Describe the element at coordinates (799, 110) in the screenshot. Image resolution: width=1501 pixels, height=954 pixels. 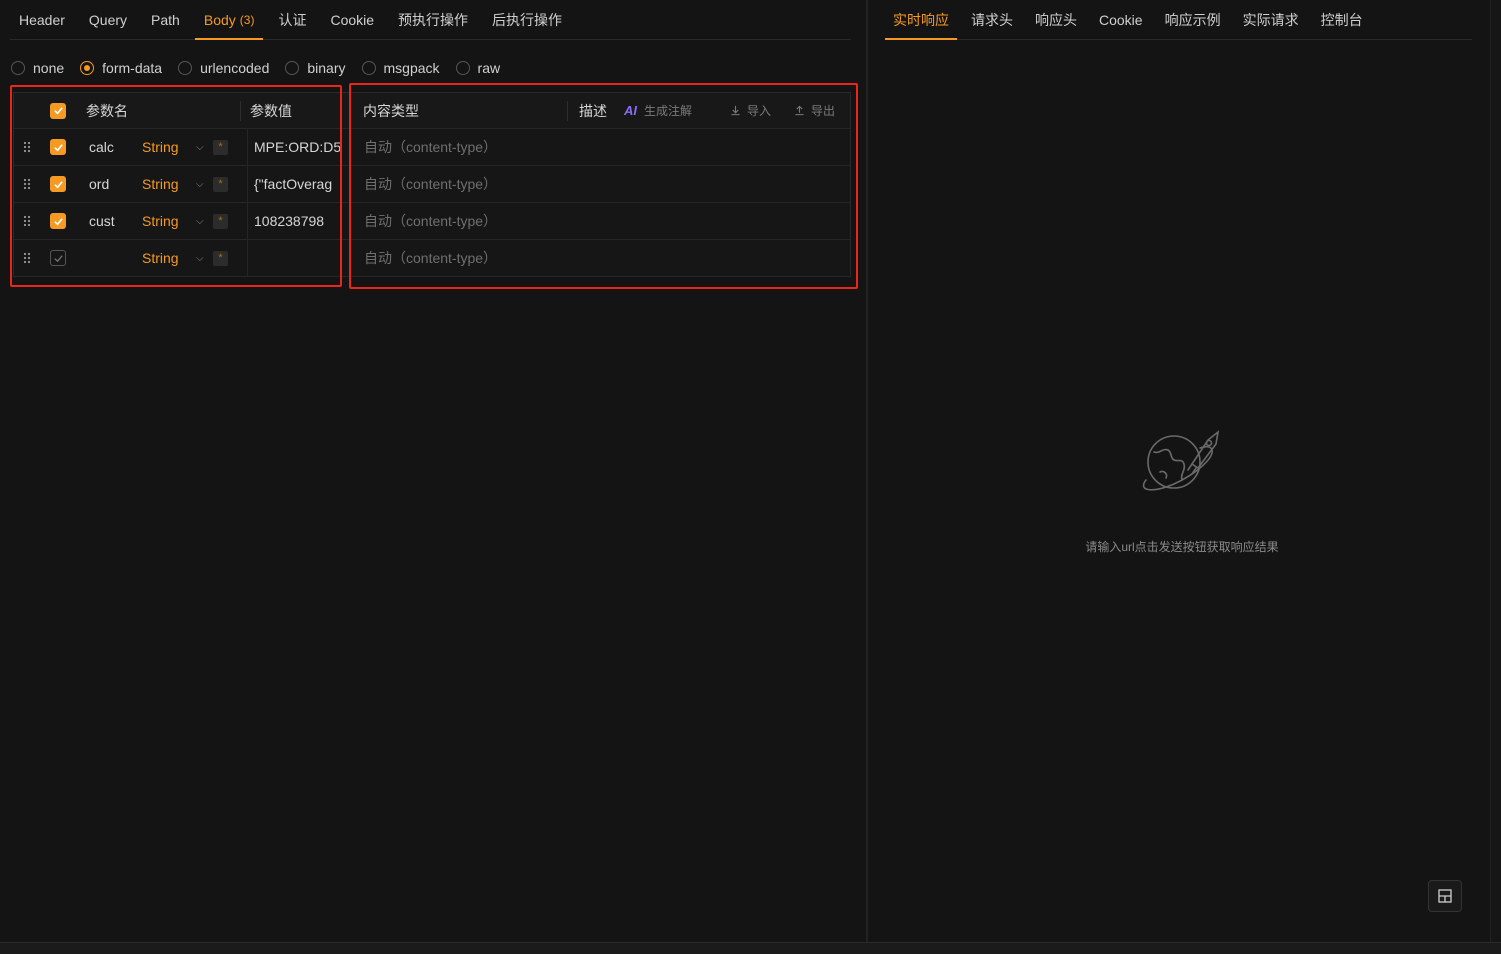
I see `upload-icon` at that location.